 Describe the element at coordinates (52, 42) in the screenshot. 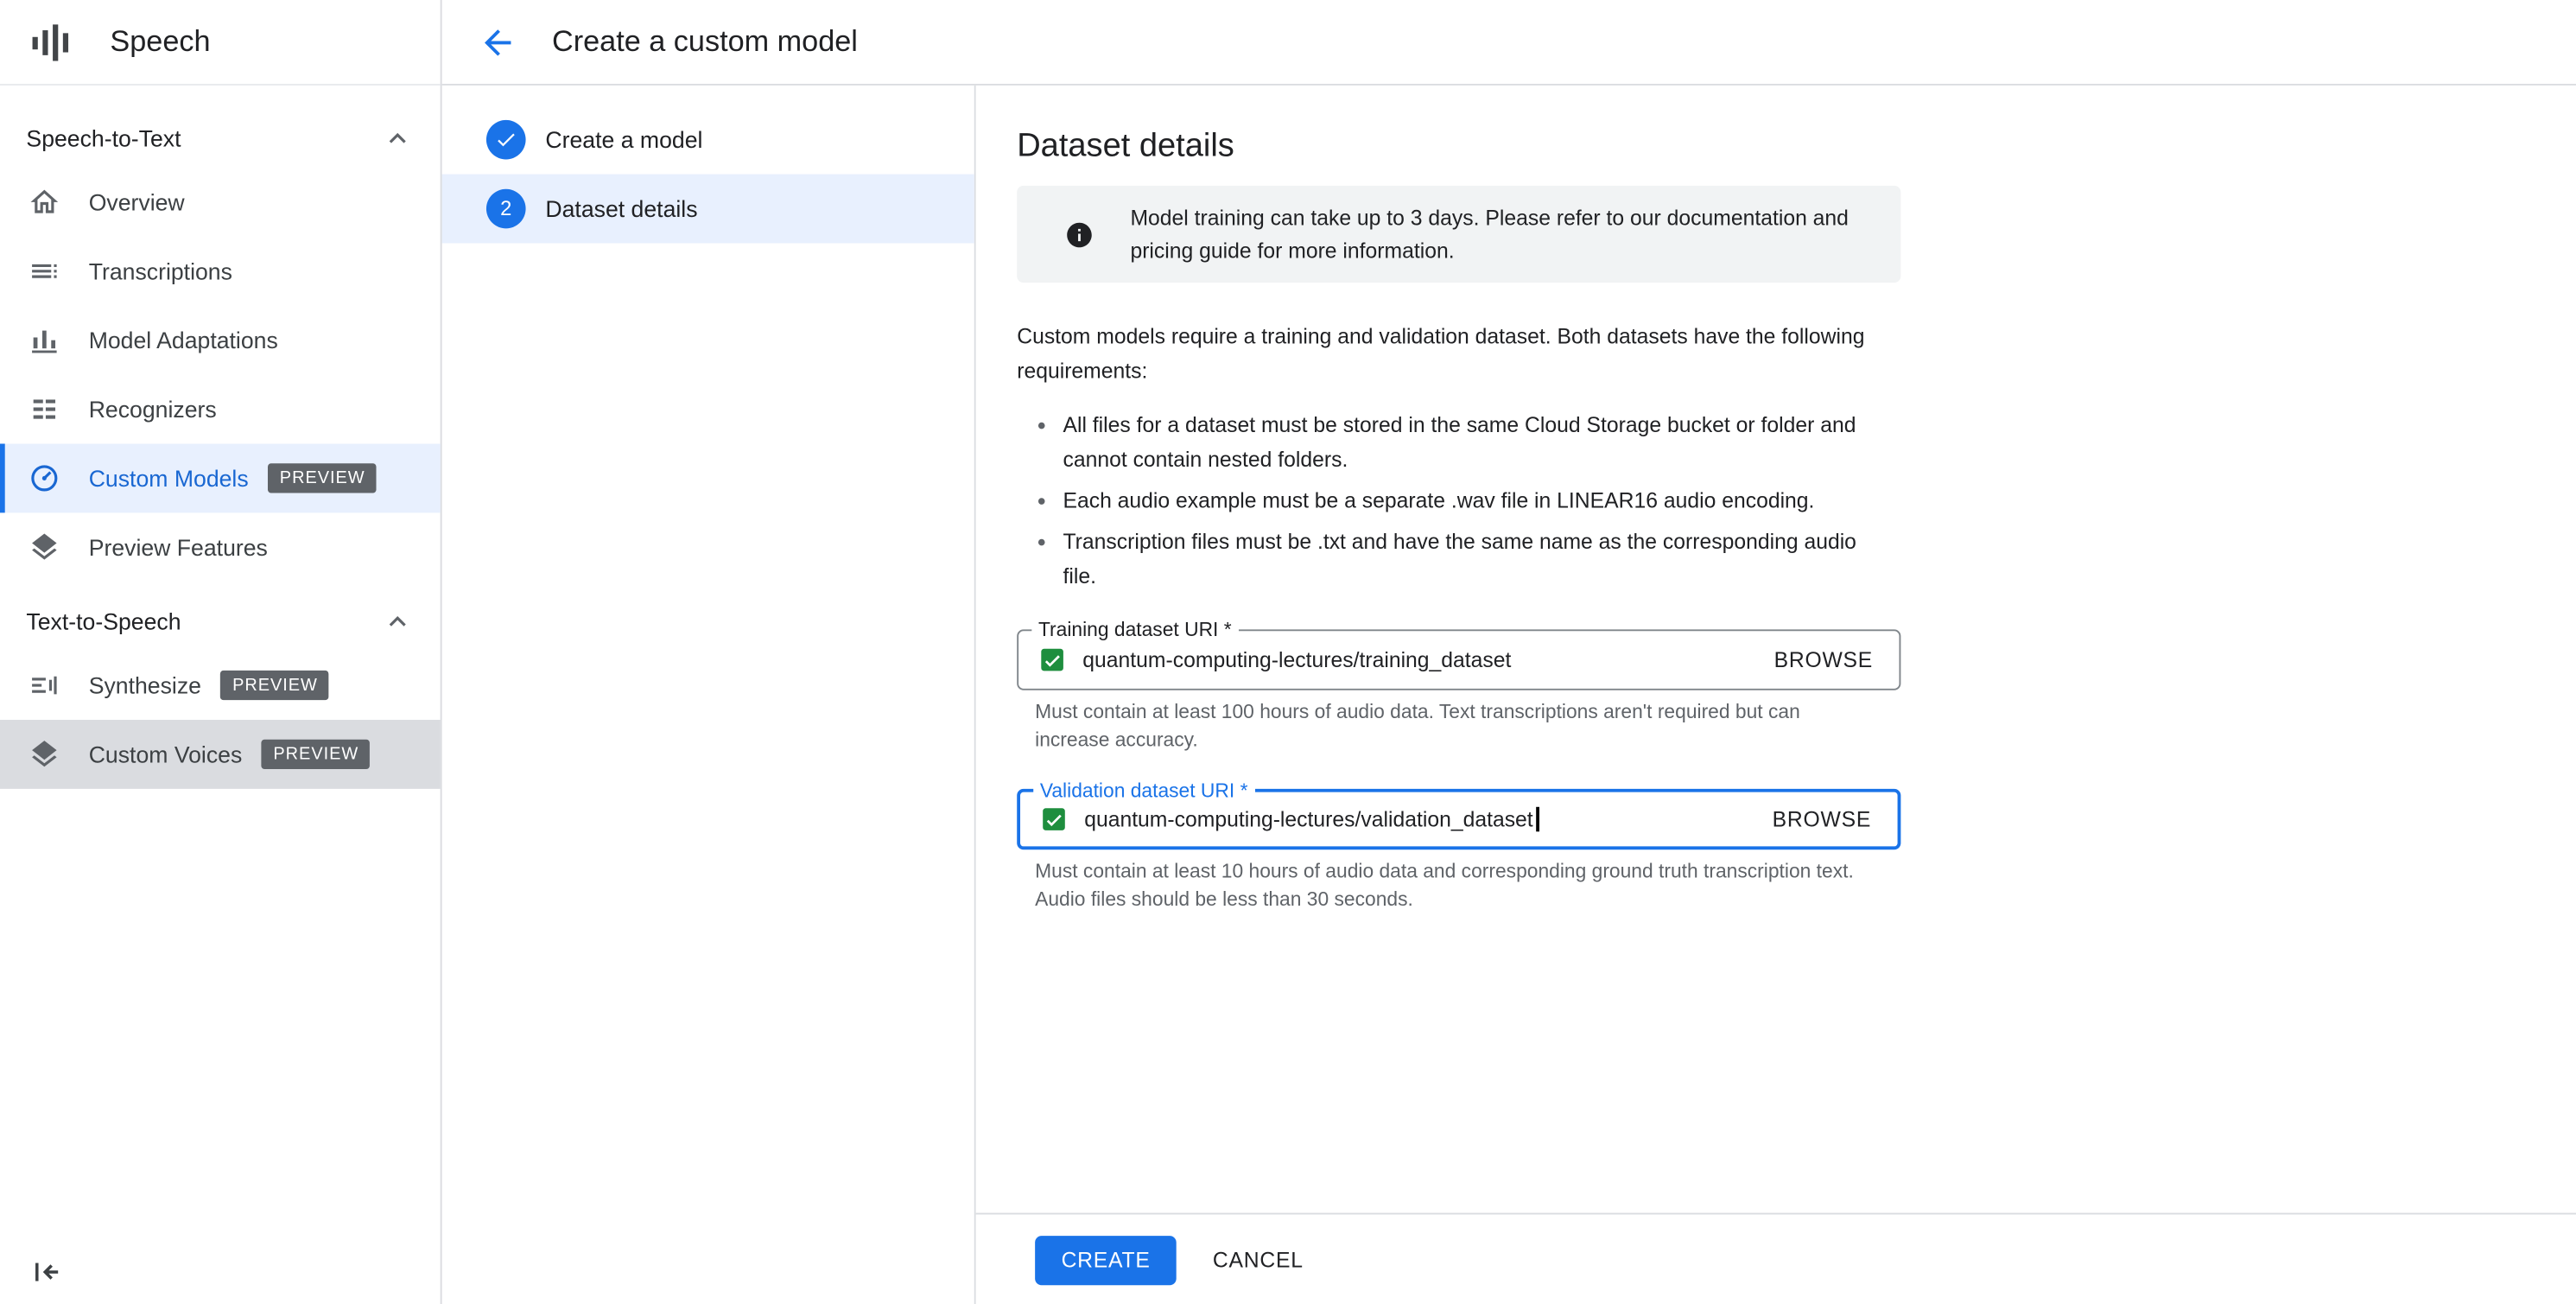

I see `speech-logo-icon` at that location.